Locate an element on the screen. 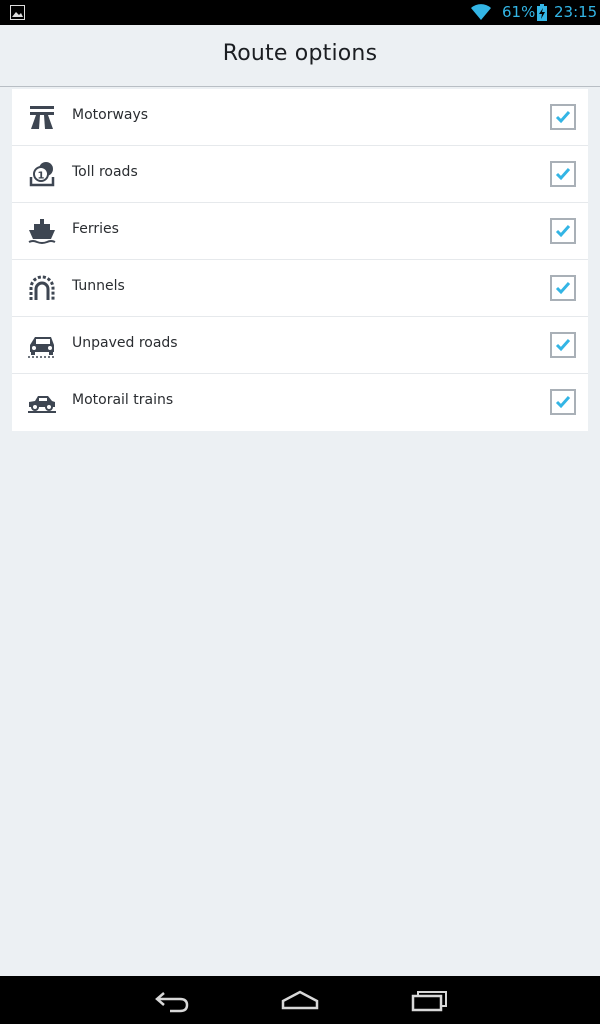 The image size is (600, 1024). motorail-trains-checkbox is located at coordinates (563, 402).